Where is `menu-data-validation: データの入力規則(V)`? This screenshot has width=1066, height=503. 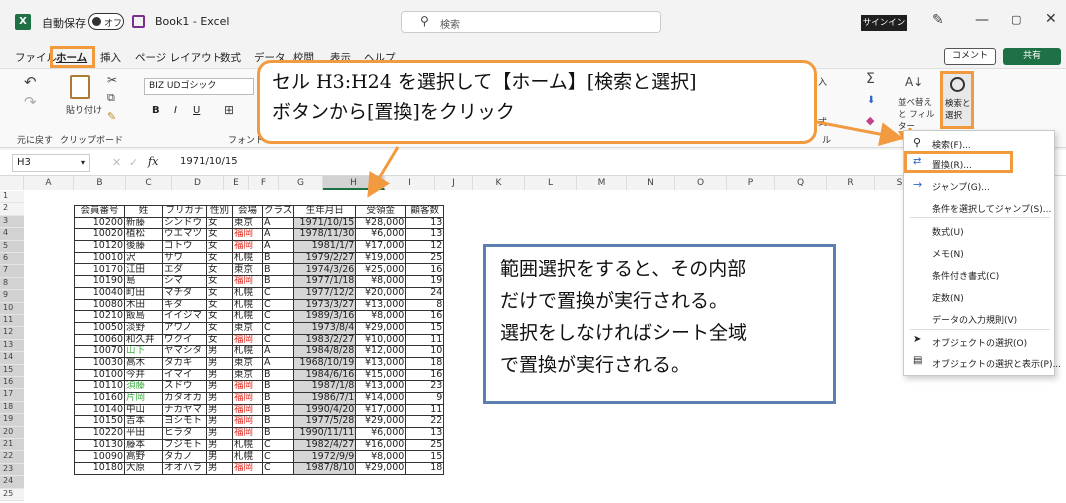 menu-data-validation: データの入力規則(V) is located at coordinates (974, 319).